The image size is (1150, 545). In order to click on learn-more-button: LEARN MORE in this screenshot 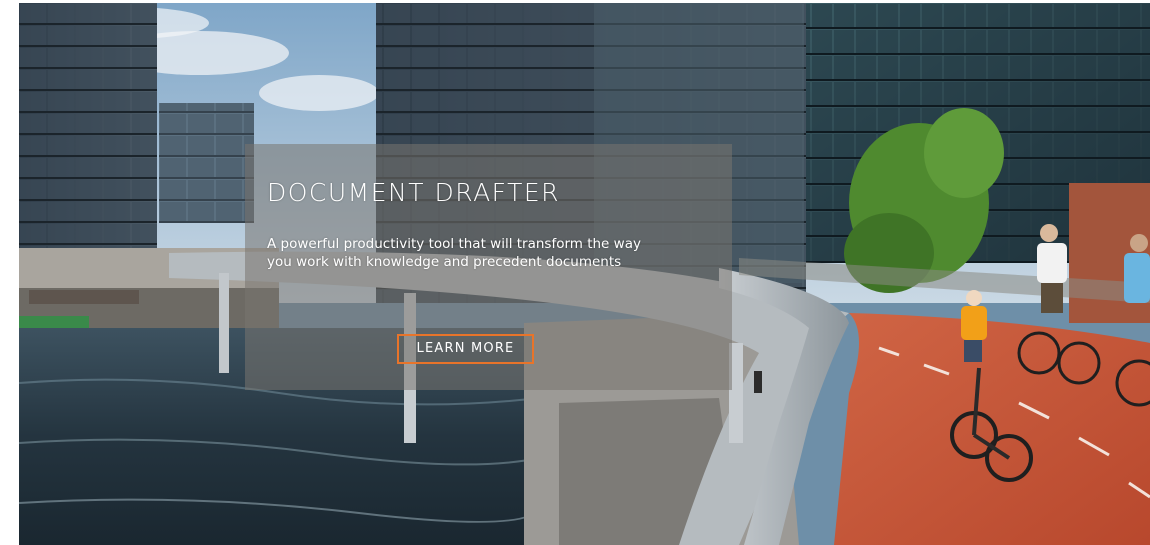, I will do `click(465, 349)`.